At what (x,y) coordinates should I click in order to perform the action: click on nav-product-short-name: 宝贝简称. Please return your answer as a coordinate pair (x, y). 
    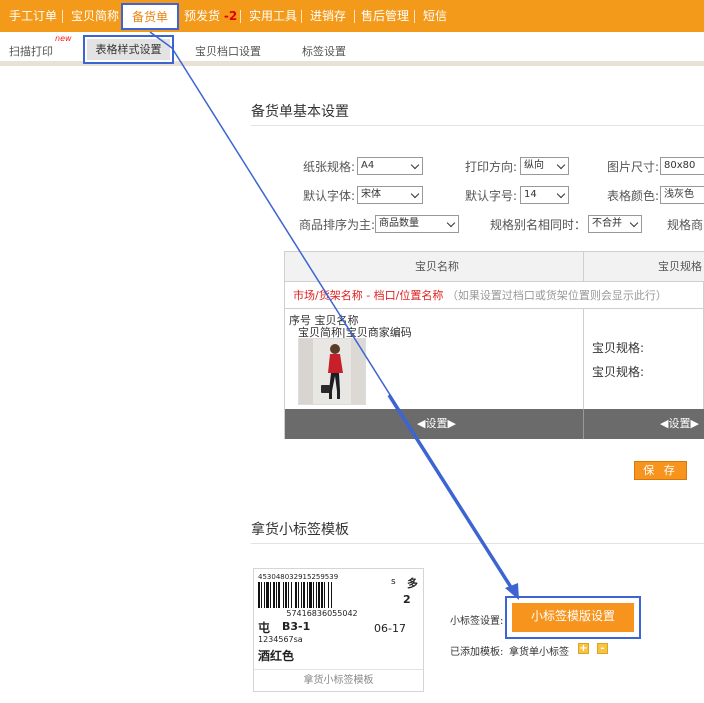
    Looking at the image, I should click on (95, 16).